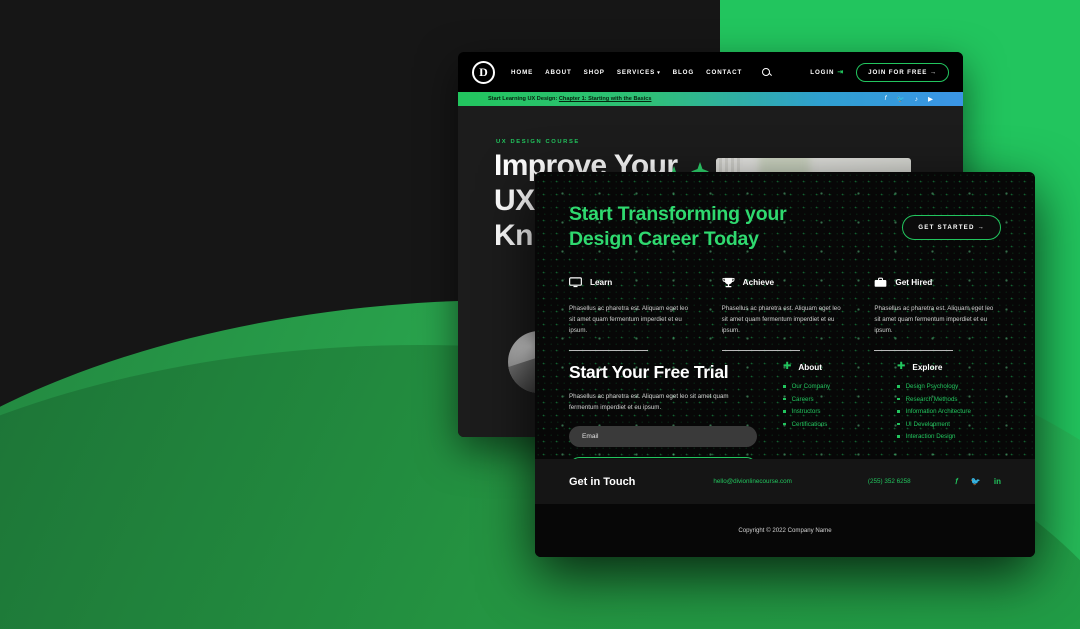 This screenshot has width=1080, height=629. Describe the element at coordinates (710, 99) in the screenshot. I see `announcement-bar: Start Learning UX Design: Chapter 1` at that location.